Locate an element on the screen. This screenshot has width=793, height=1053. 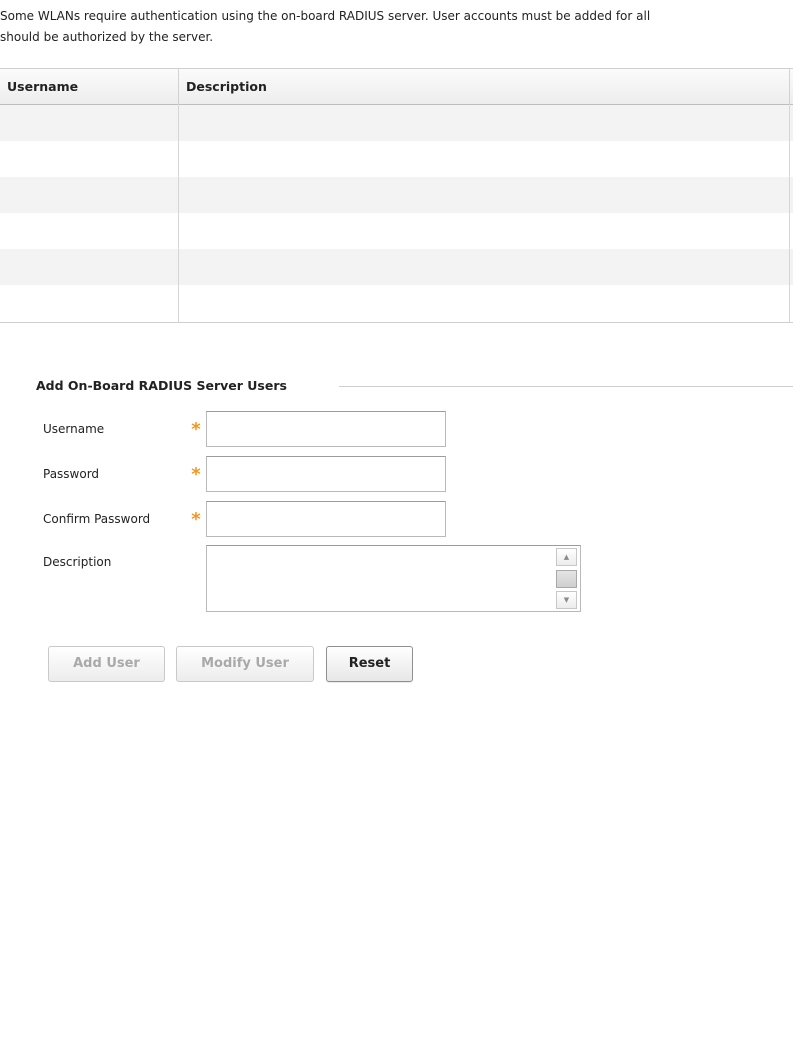
add-users-fieldset-legend: Add On-Board RADIUS Server Users is located at coordinates (414, 386).